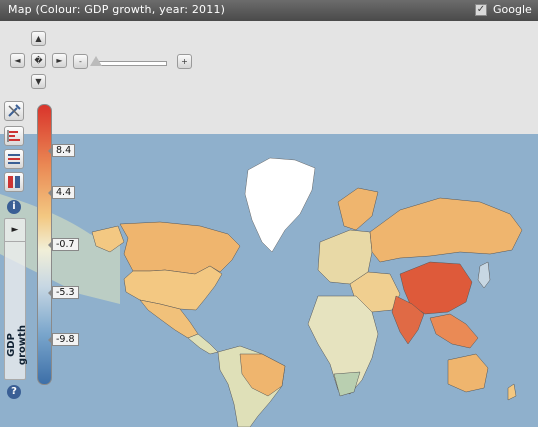 The width and height of the screenshot is (538, 427). I want to click on google-checkbox: ✓, so click(481, 10).